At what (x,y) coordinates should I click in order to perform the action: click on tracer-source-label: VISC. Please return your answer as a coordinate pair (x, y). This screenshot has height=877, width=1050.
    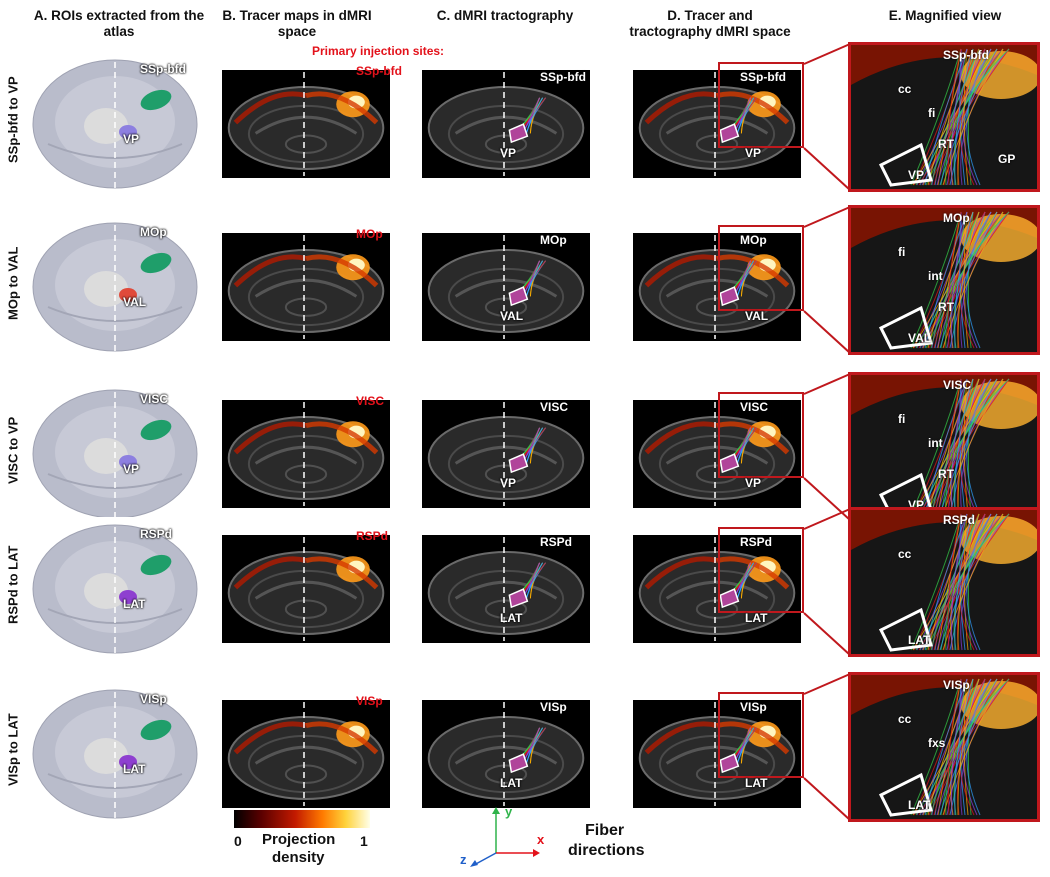
    Looking at the image, I should click on (370, 401).